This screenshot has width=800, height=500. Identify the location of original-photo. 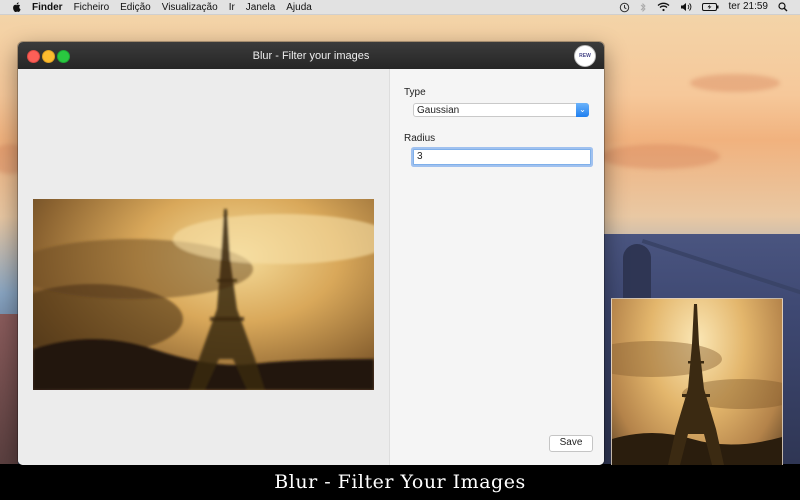
(697, 382).